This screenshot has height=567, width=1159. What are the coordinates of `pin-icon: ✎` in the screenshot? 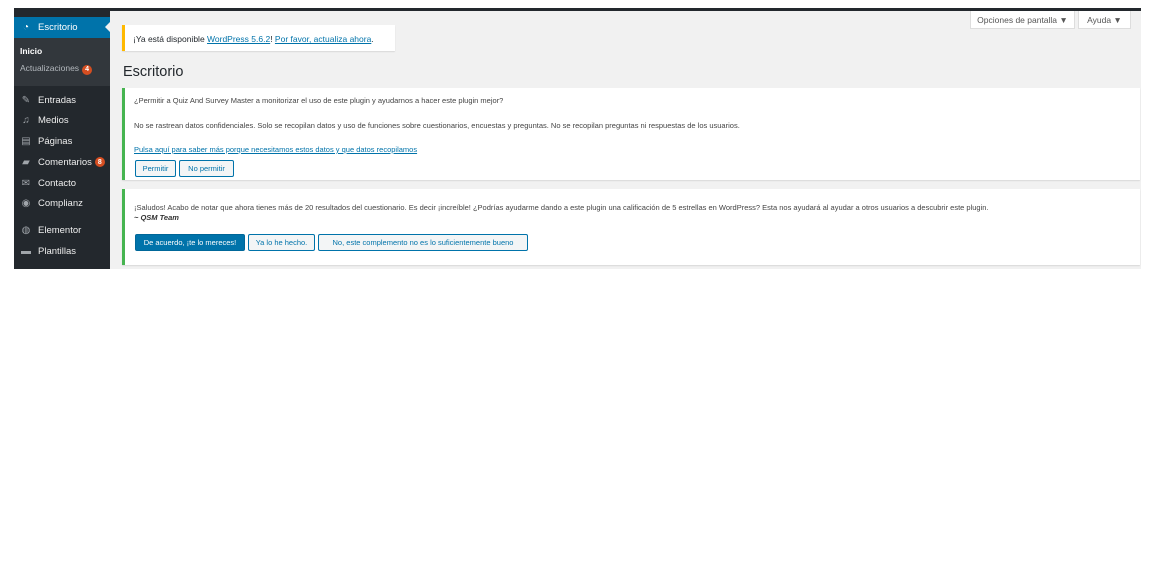 It's located at (26, 100).